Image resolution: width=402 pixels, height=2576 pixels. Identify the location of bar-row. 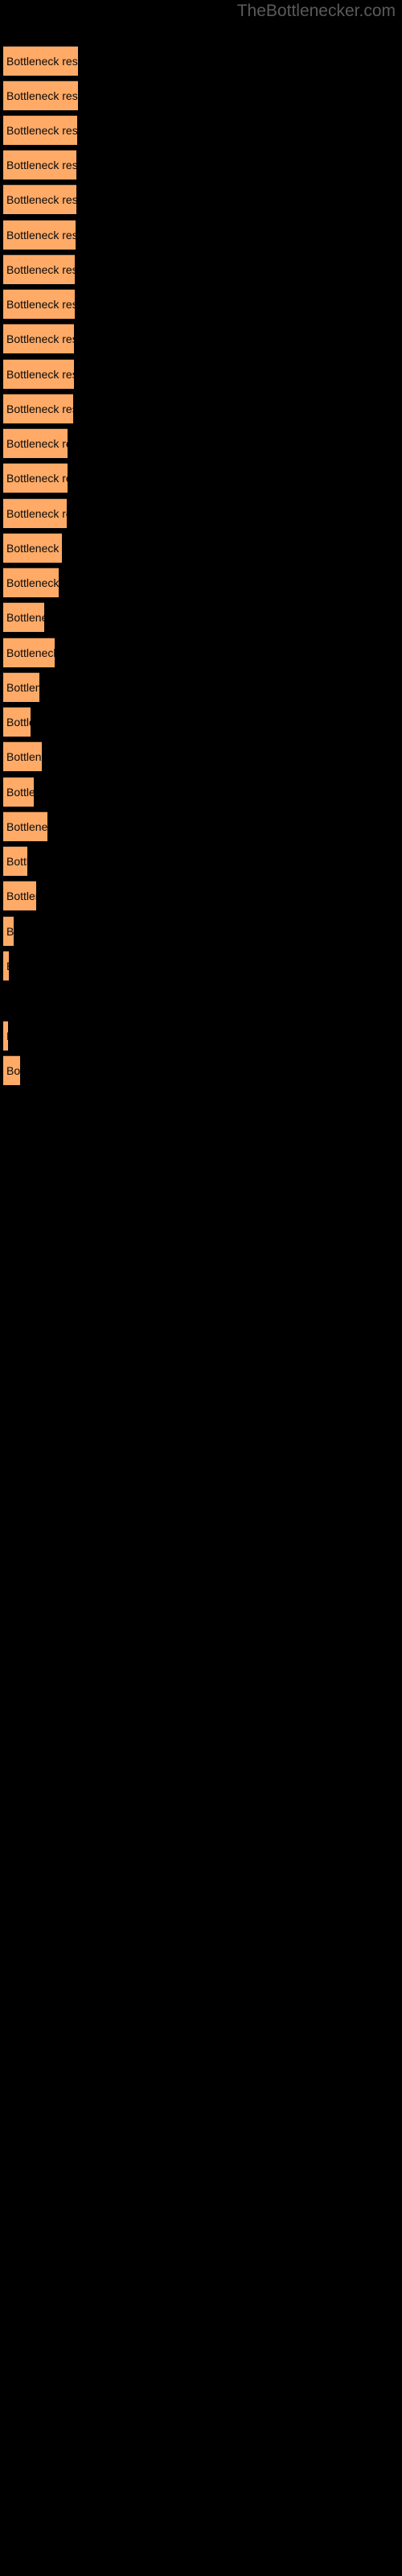
(201, 1002).